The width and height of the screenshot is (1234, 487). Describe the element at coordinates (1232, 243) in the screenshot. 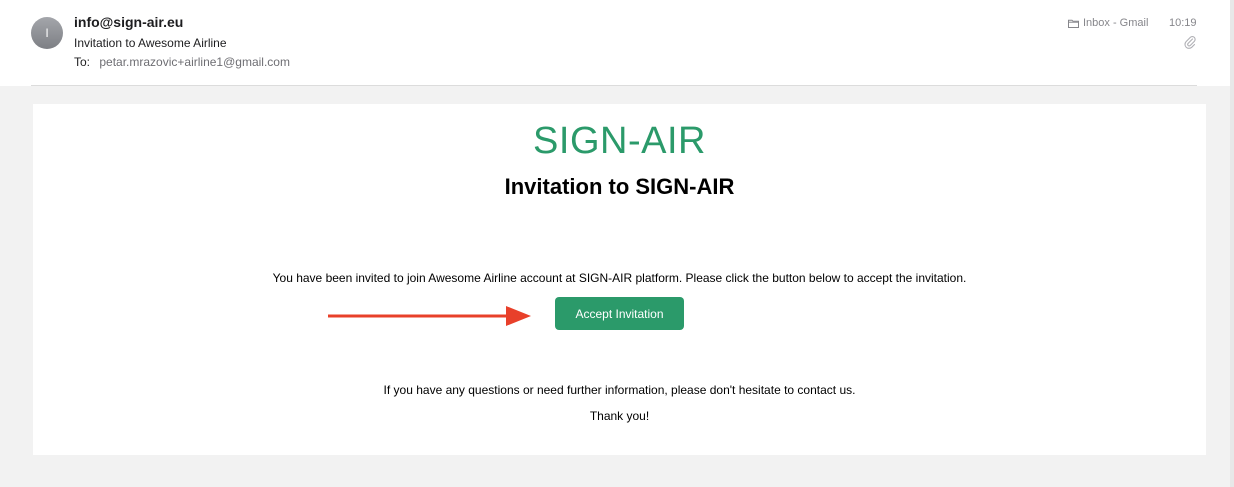

I see `scrollbar-track` at that location.